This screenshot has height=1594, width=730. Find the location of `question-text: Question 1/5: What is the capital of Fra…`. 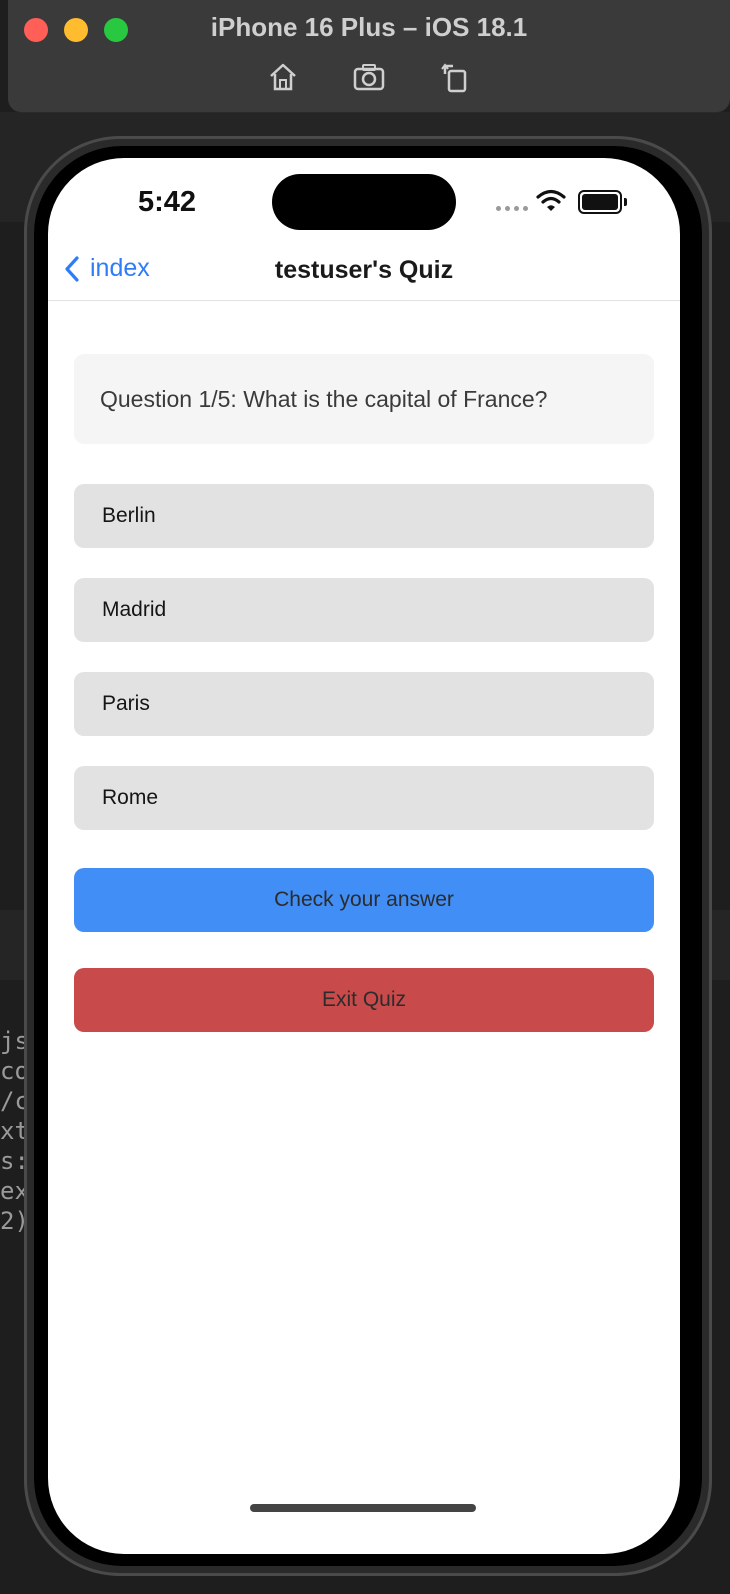

question-text: Question 1/5: What is the capital of Fra… is located at coordinates (324, 398).